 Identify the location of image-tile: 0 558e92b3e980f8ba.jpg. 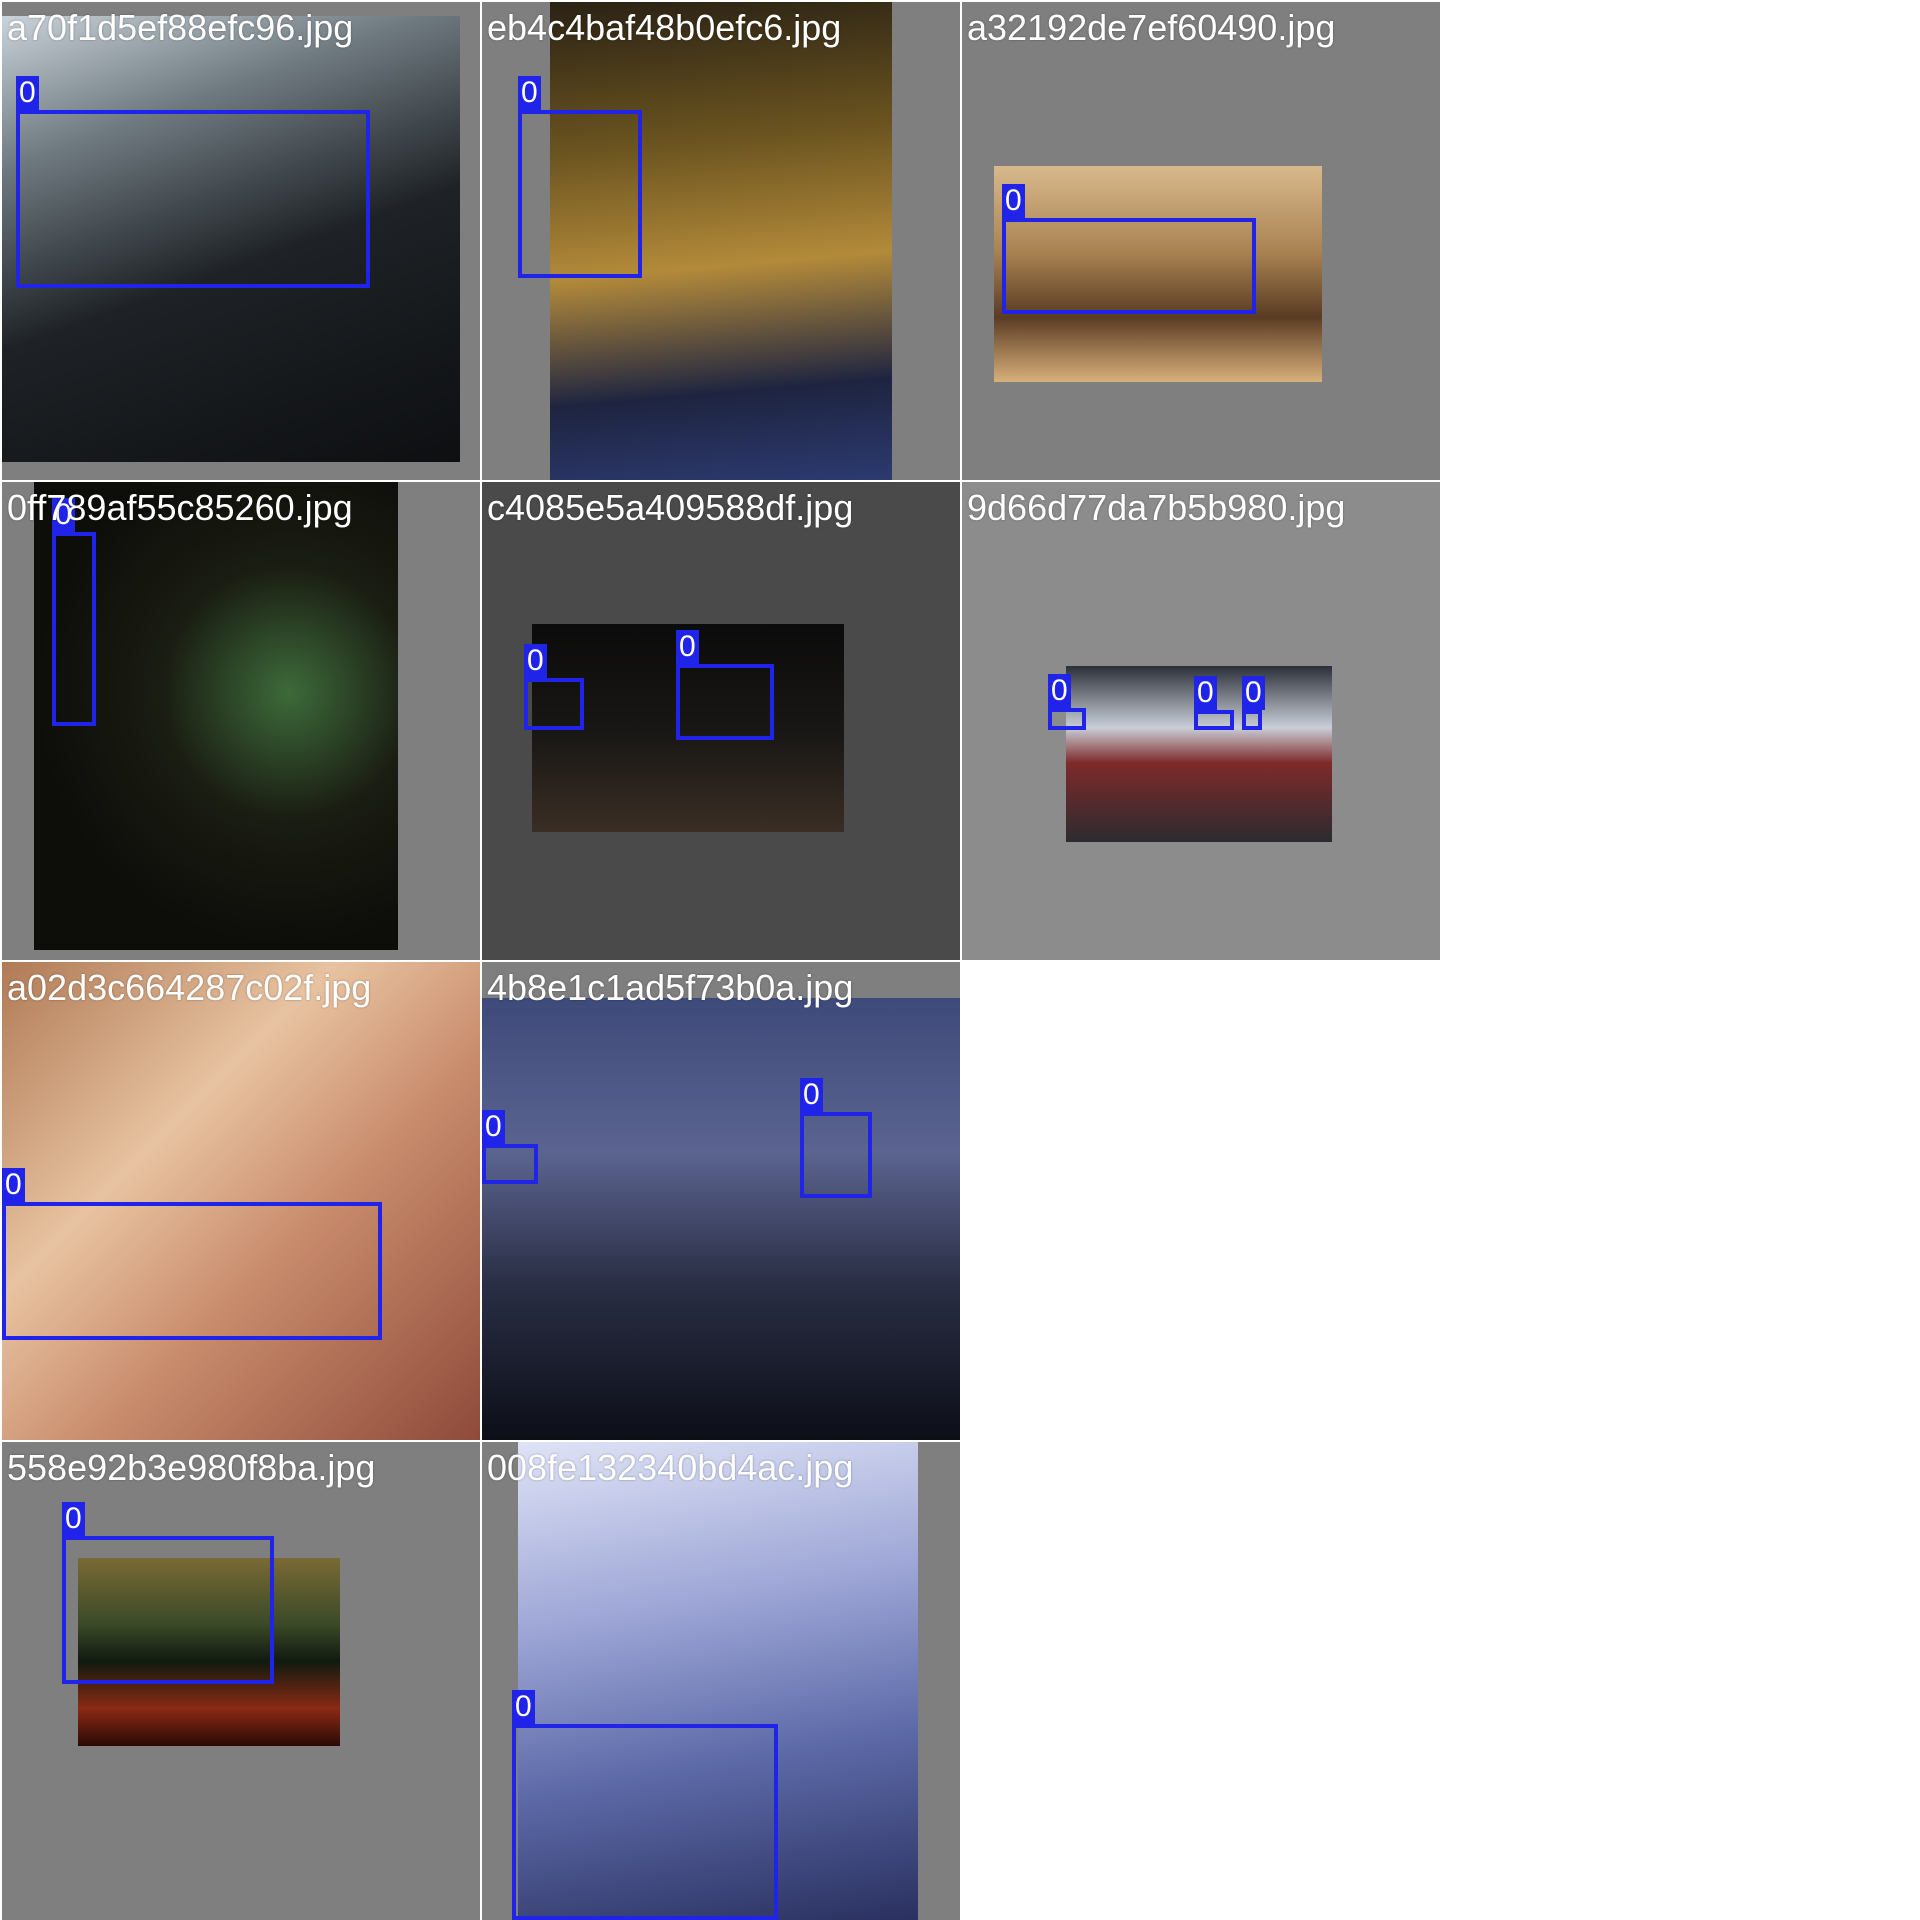
(241, 1681).